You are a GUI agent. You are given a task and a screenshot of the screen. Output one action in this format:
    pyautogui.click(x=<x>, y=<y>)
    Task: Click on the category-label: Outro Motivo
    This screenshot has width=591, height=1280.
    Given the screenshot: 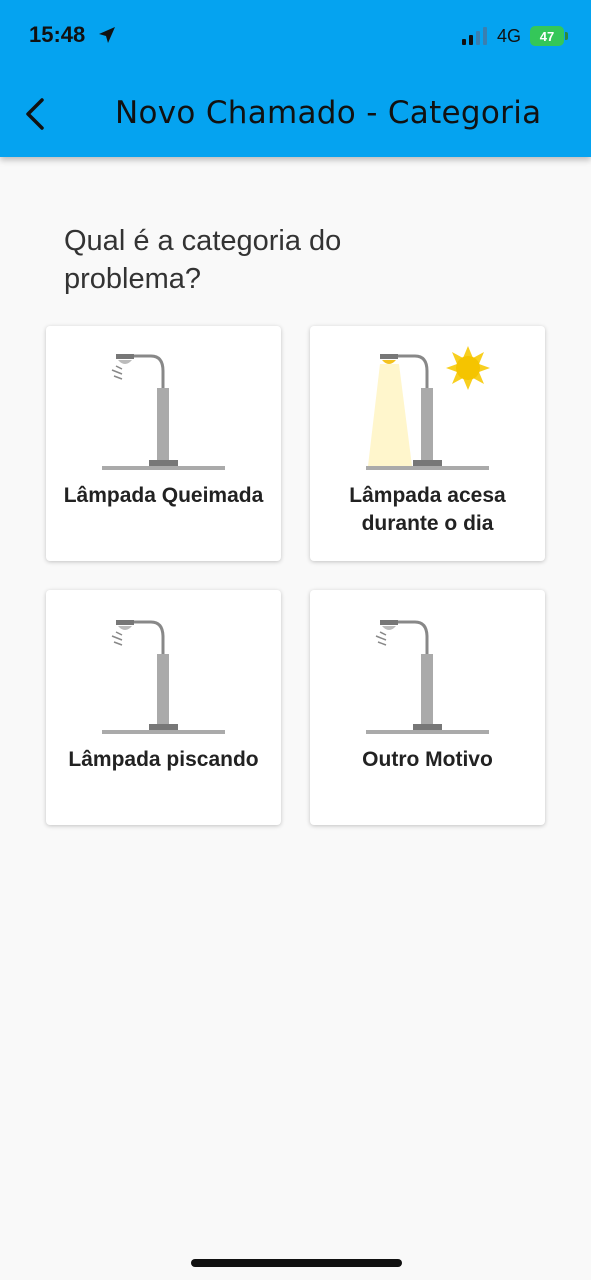 What is the action you would take?
    pyautogui.click(x=427, y=759)
    